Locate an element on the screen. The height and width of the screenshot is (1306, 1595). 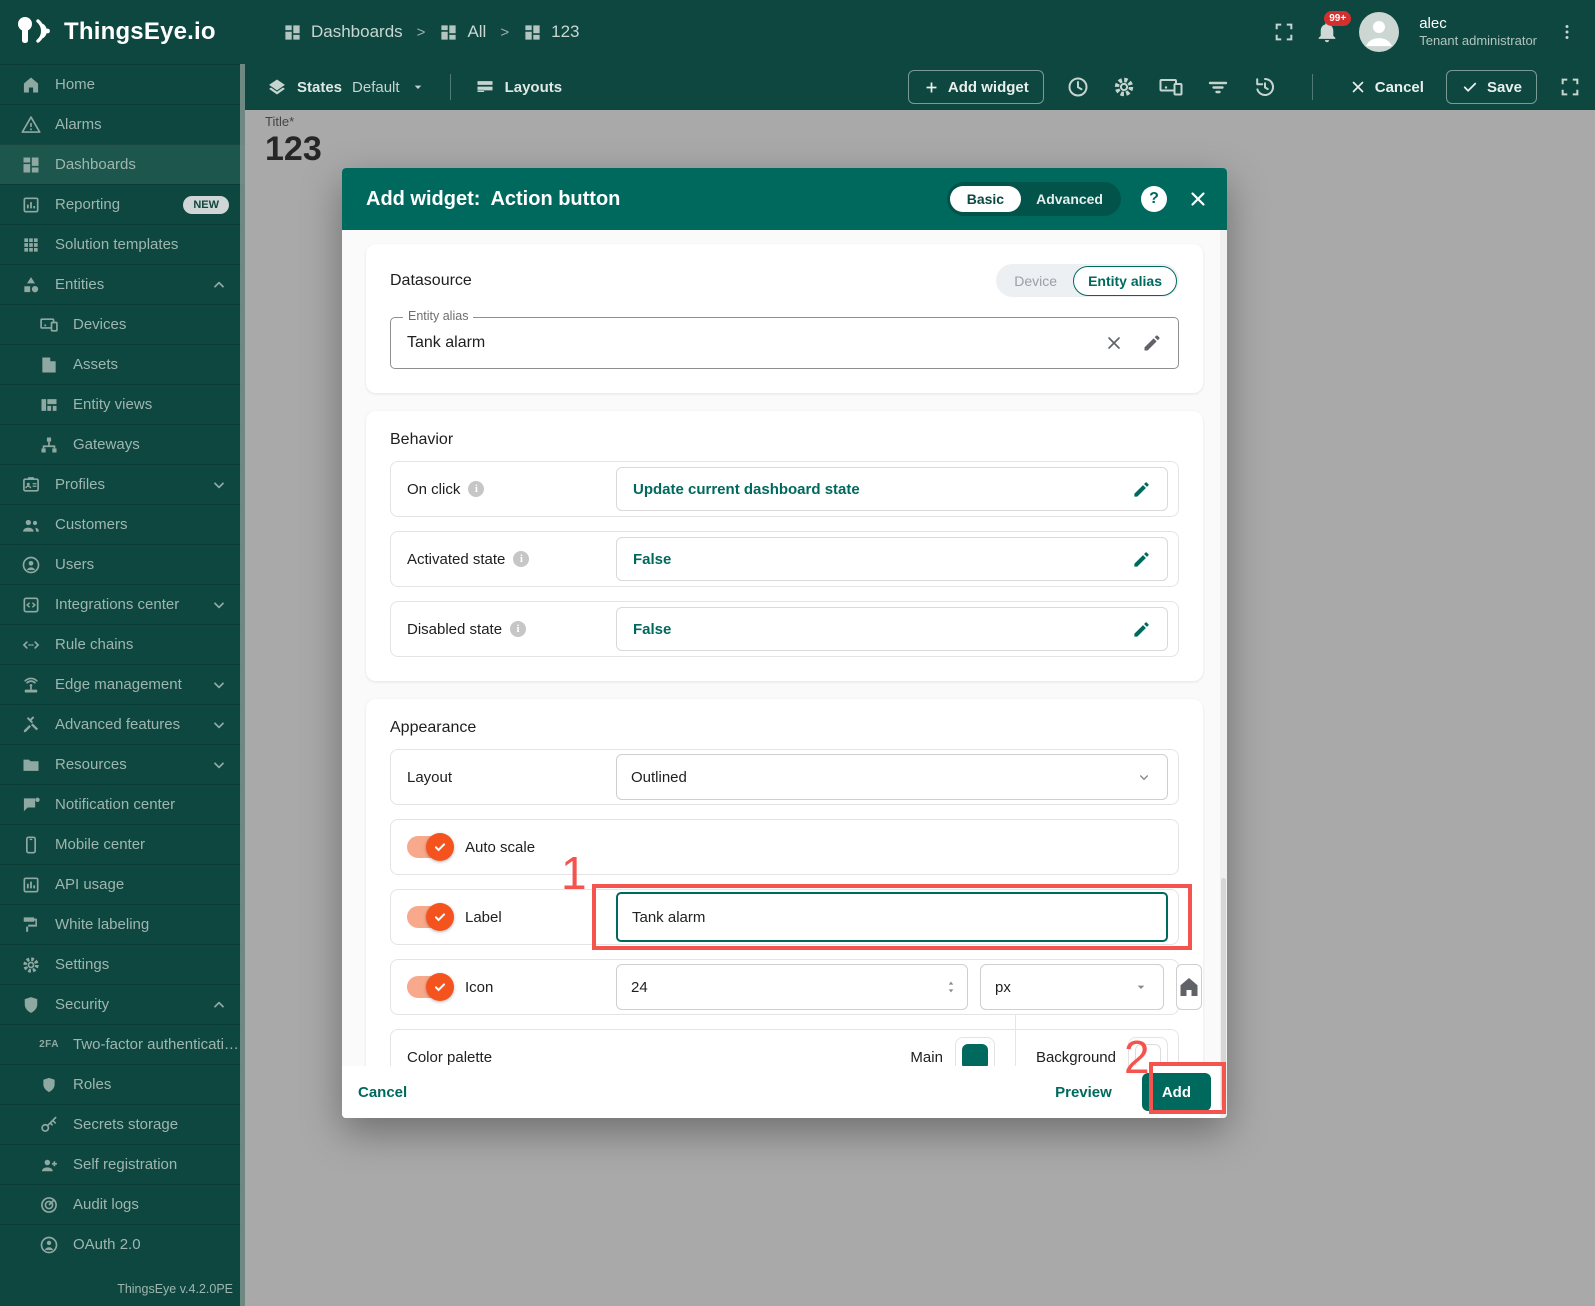
sidebar-item-label: Rule chains is located at coordinates (94, 644).